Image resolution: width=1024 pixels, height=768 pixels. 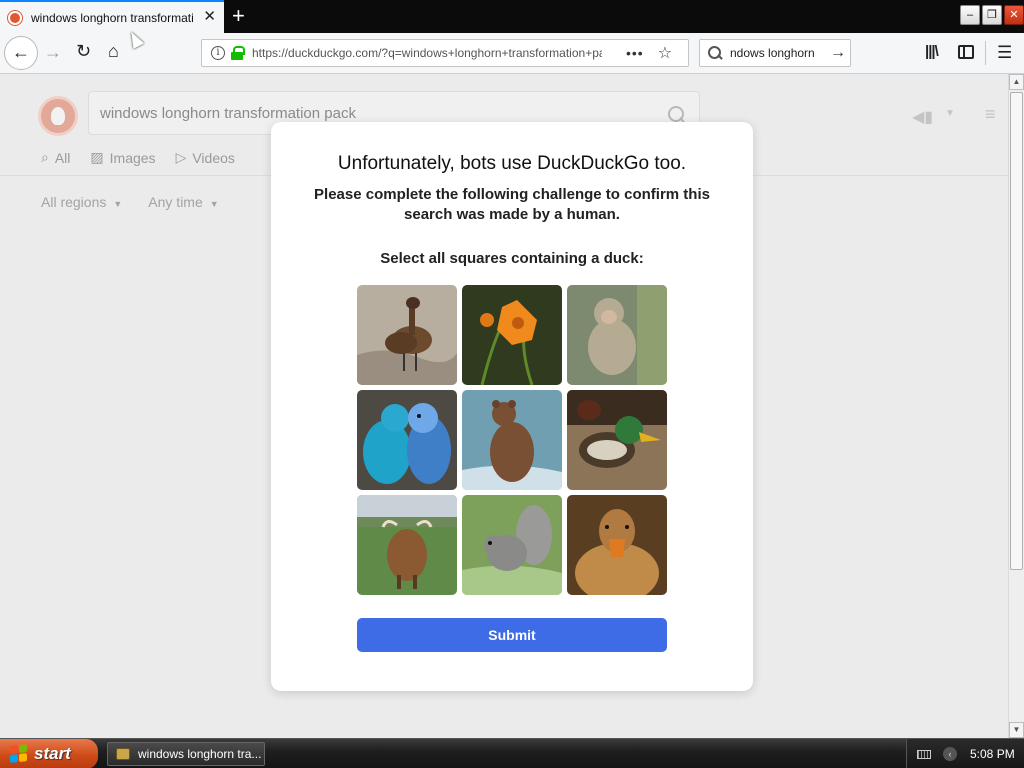 I want to click on submit-button: Submit, so click(x=512, y=635).